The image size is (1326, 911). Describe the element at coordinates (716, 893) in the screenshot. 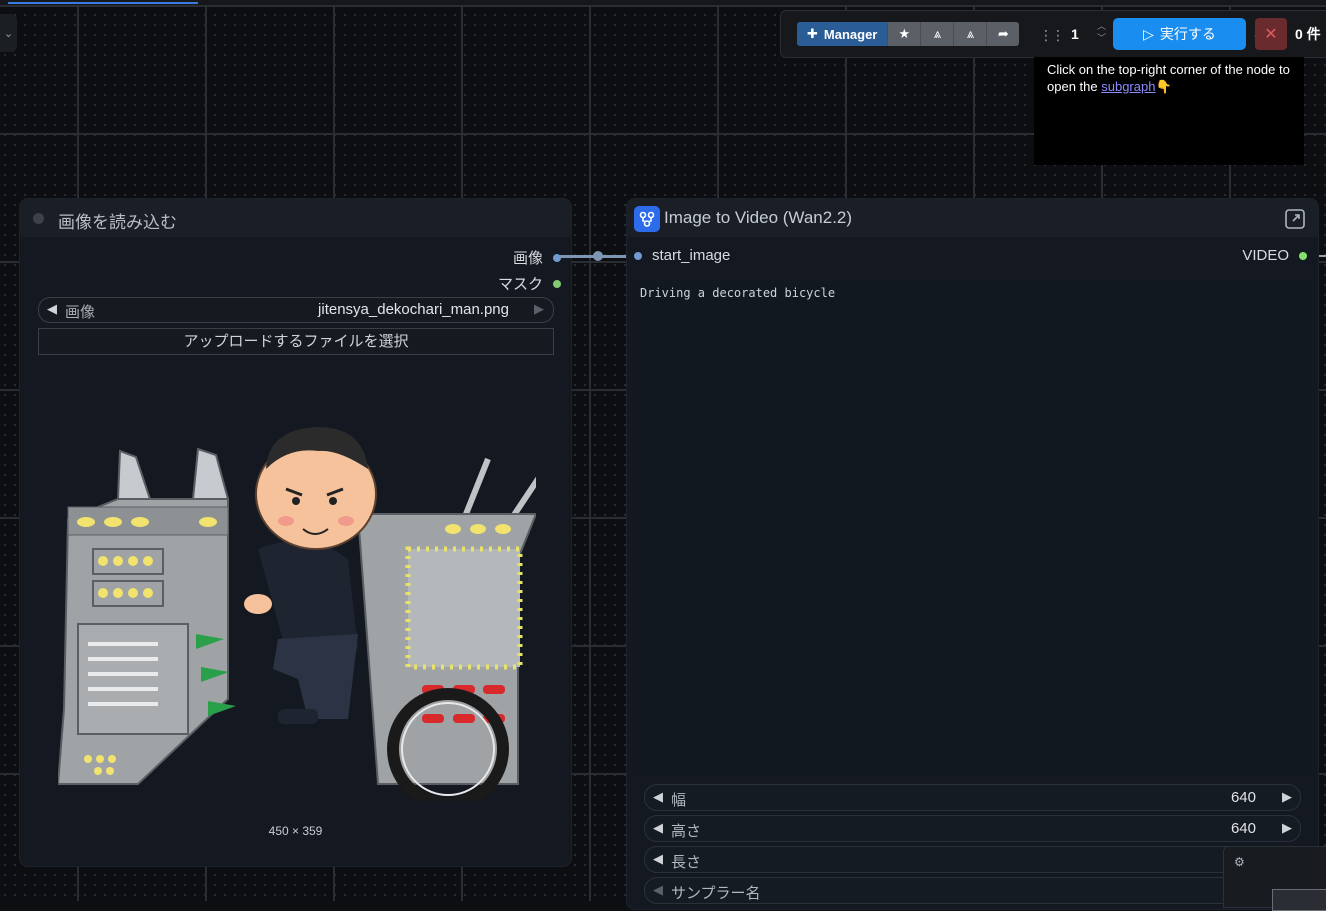

I see `widget-label: サンプラー名` at that location.